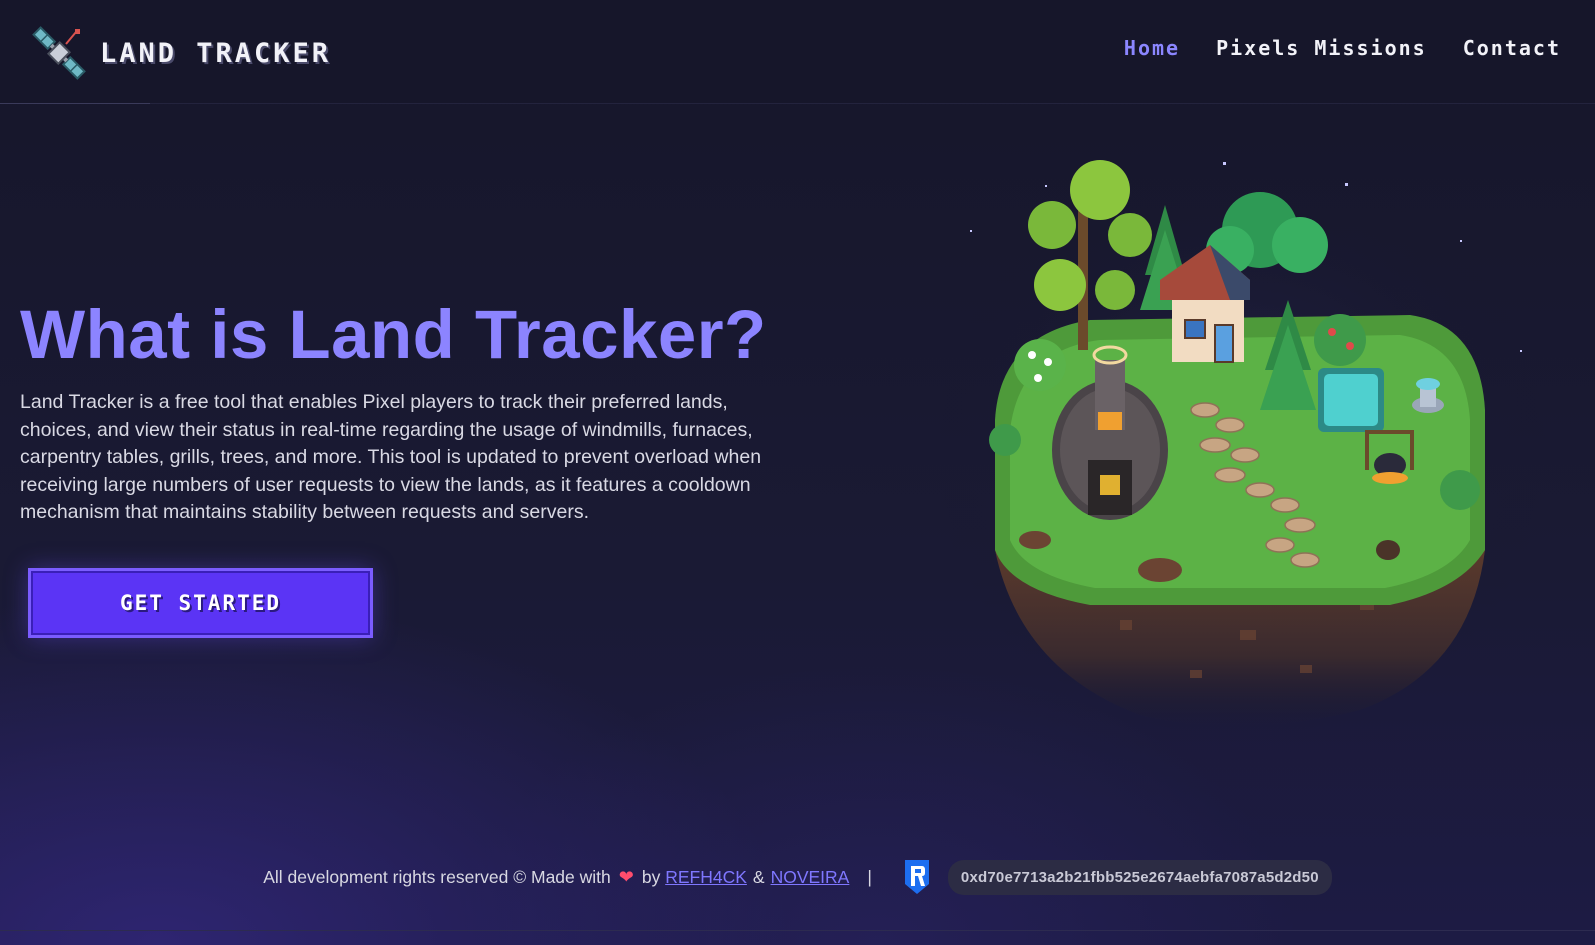 The width and height of the screenshot is (1595, 945). I want to click on nav-home: Home, so click(1152, 48).